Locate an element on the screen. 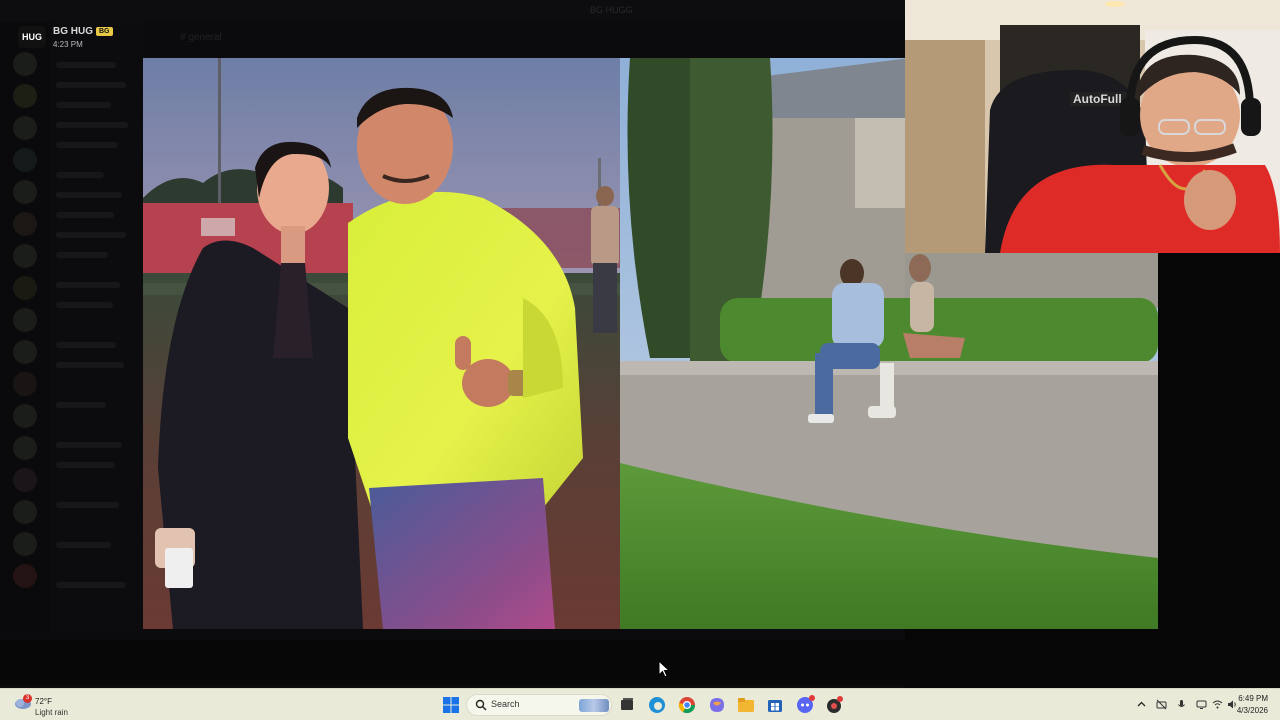  webcam-illustration: AutoFull is located at coordinates (1092, 126).